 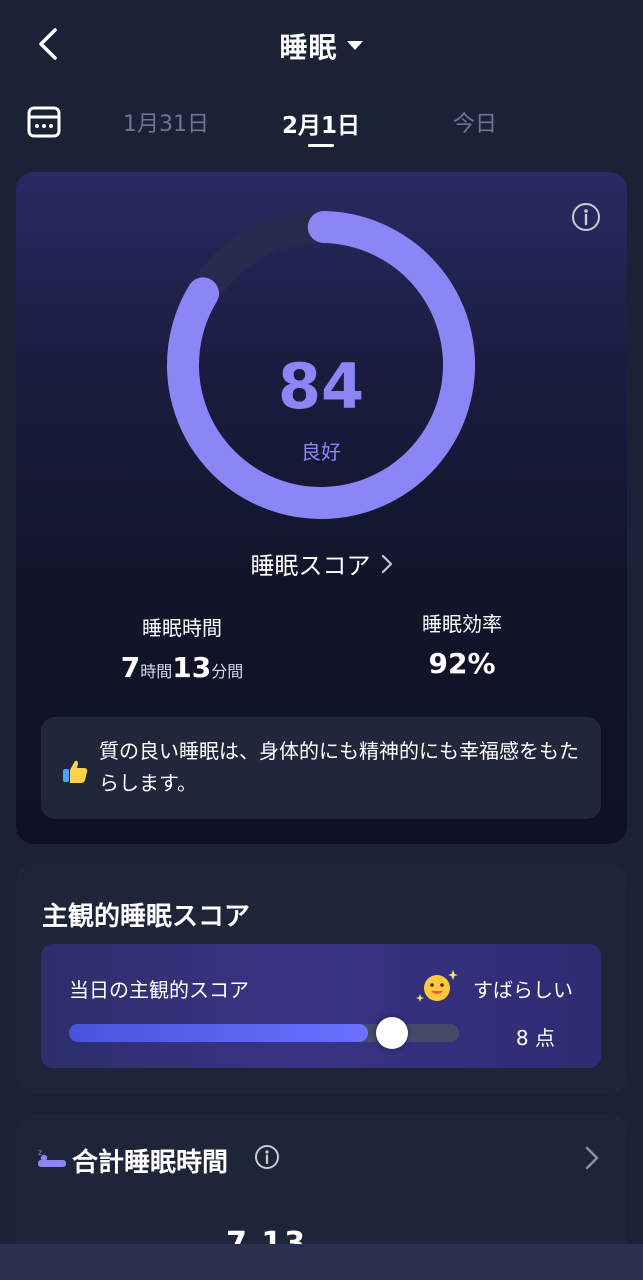 I want to click on thumbs-up-icon, so click(x=75, y=771).